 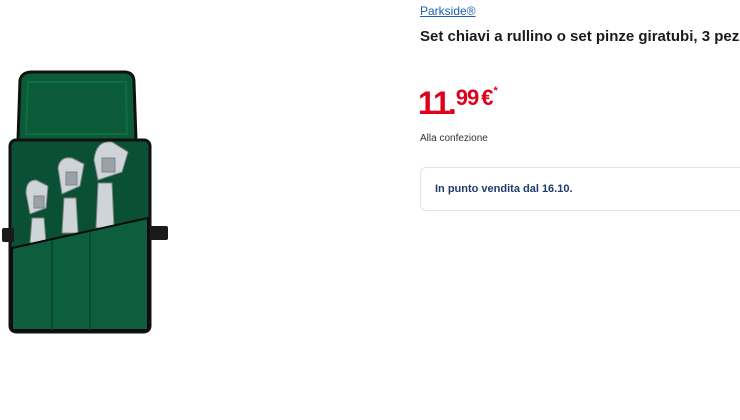 I want to click on price-currency: €, so click(x=487, y=97).